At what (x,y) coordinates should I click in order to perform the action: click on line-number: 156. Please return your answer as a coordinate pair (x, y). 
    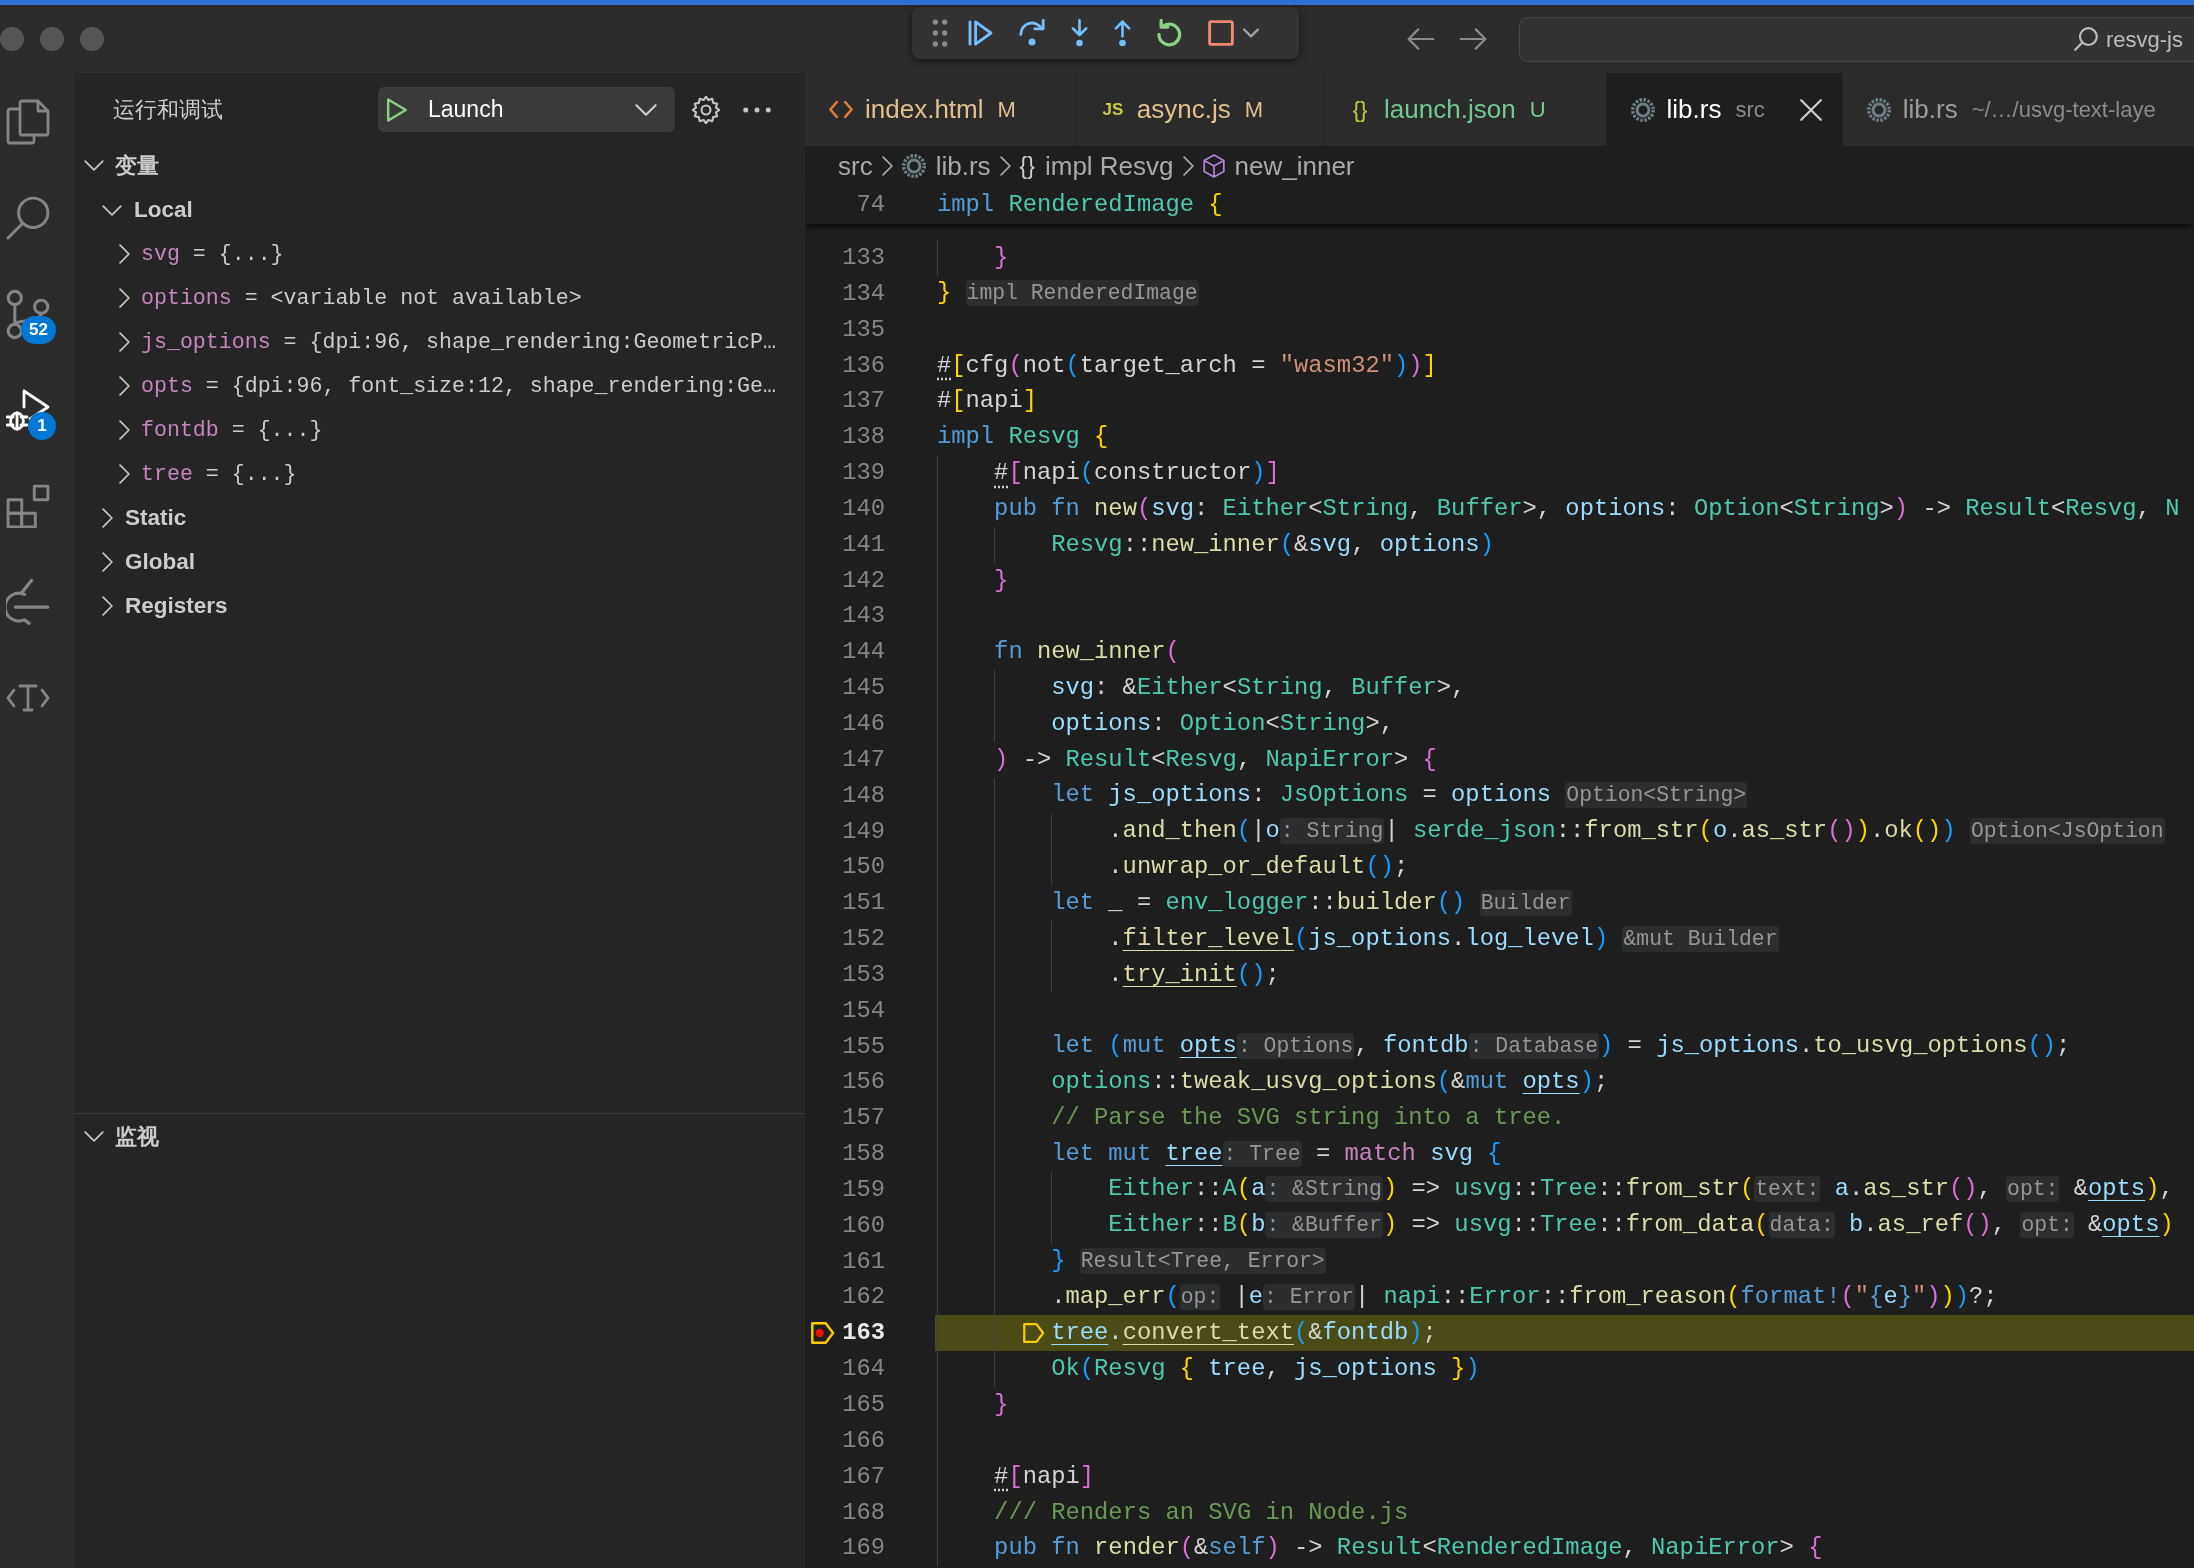
    Looking at the image, I should click on (863, 1082).